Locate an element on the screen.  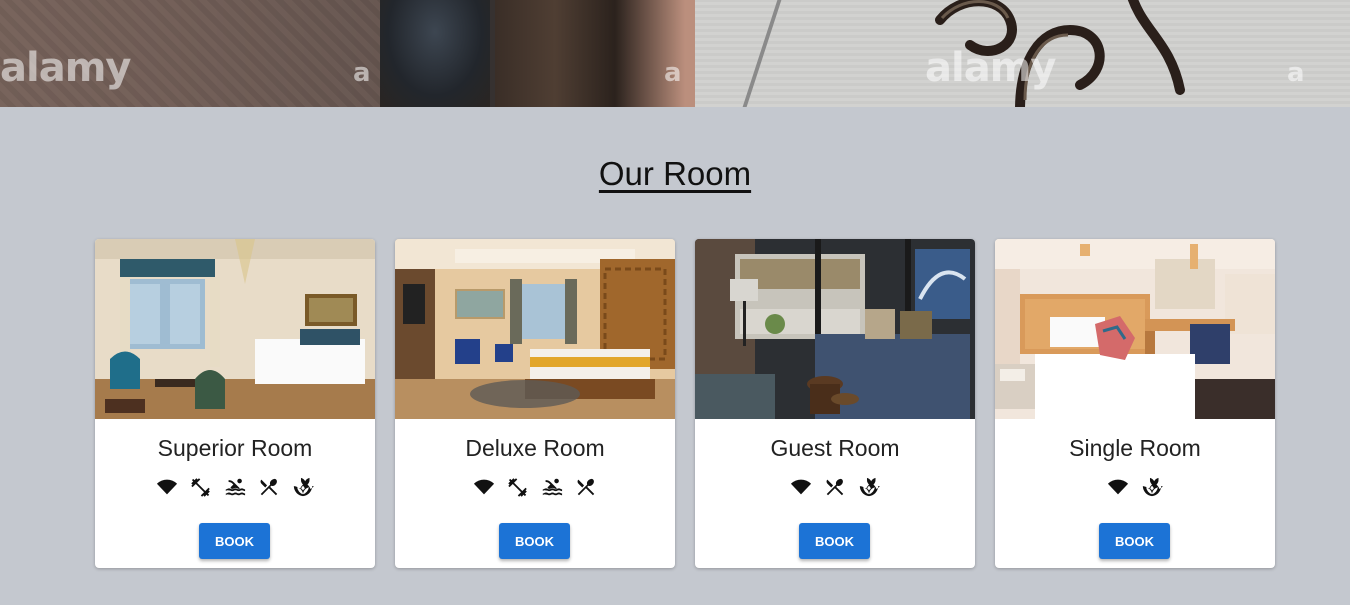
room-card-deluxe: Deluxe Room BOOK is located at coordinates (535, 403).